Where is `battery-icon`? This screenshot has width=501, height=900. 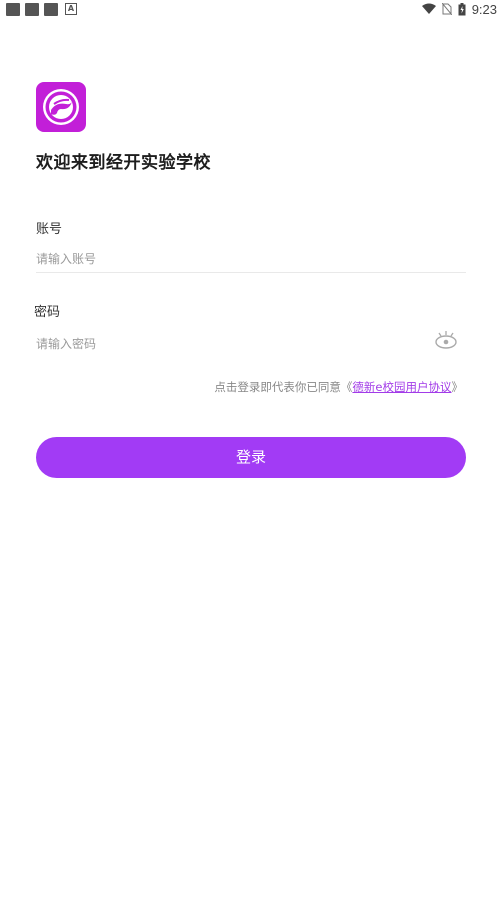
battery-icon is located at coordinates (462, 8).